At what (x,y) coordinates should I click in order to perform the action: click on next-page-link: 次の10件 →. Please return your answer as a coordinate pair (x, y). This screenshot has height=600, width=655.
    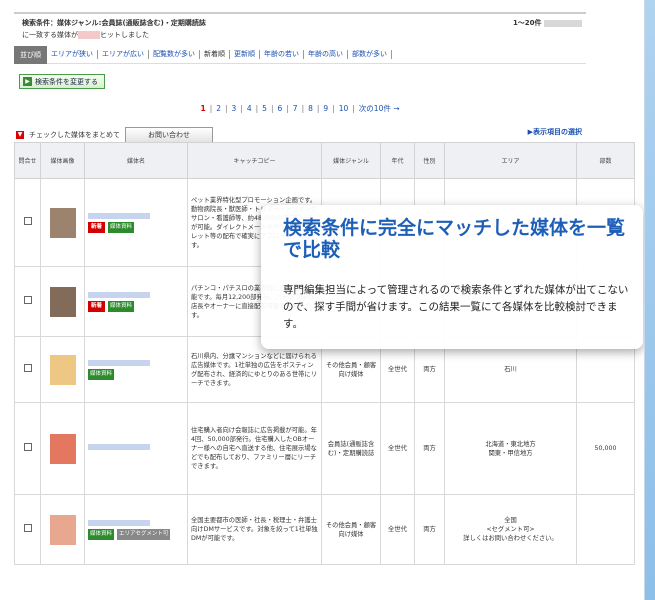
    Looking at the image, I should click on (379, 108).